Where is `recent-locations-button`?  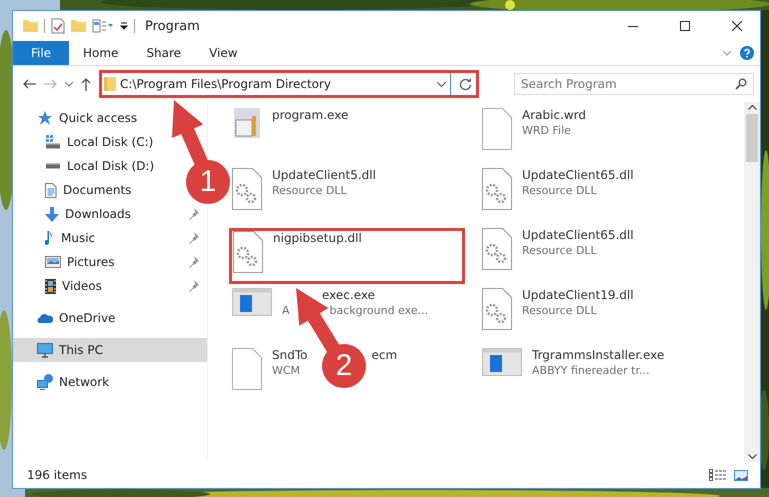 recent-locations-button is located at coordinates (69, 84).